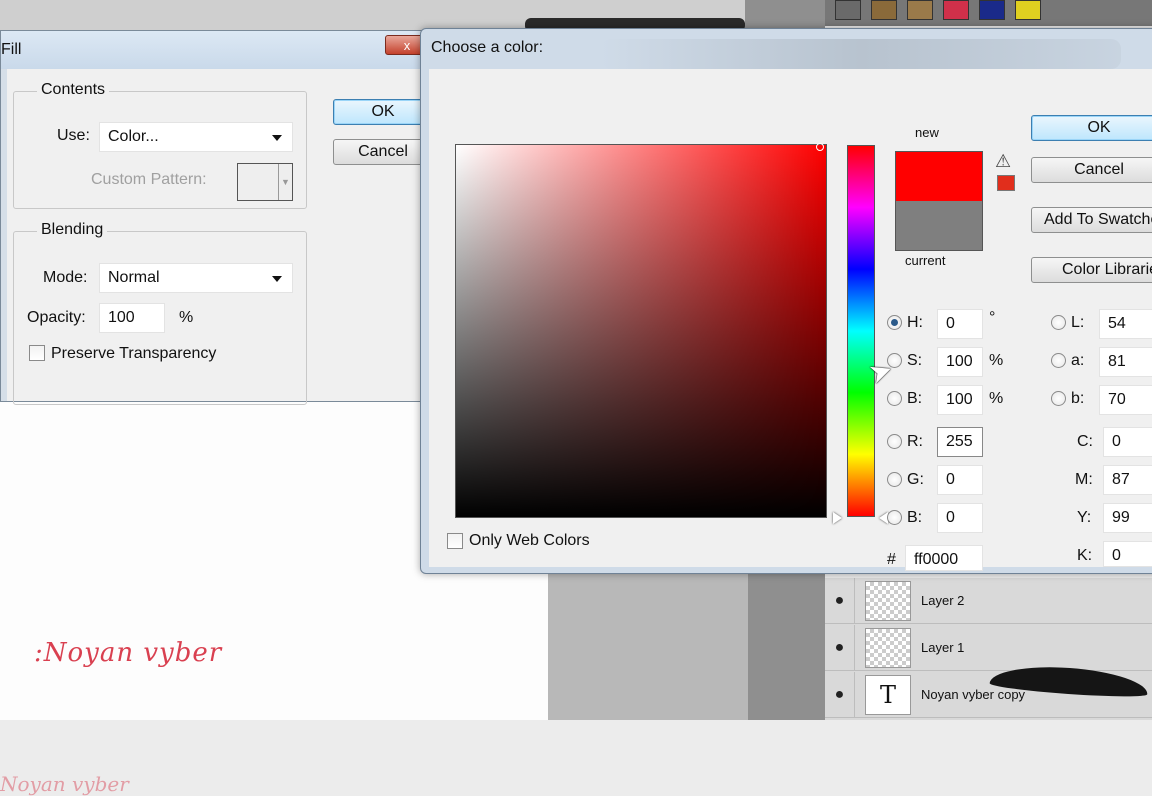 This screenshot has width=1152, height=796. I want to click on layer-thumbnail, so click(888, 600).